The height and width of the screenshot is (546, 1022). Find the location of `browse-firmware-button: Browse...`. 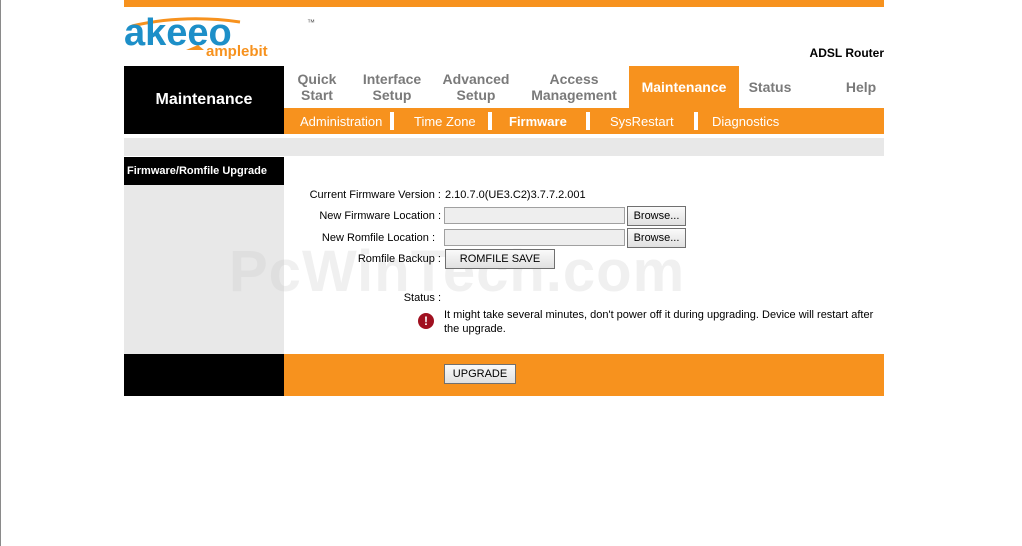

browse-firmware-button: Browse... is located at coordinates (656, 216).